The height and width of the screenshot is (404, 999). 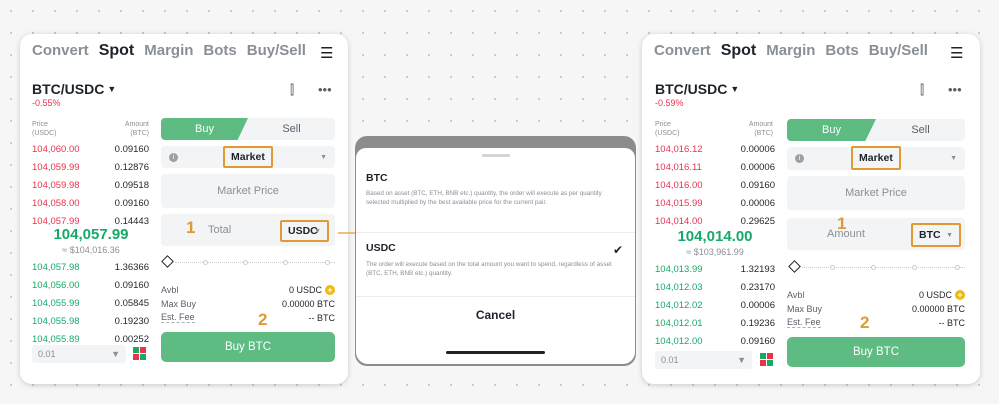 I want to click on order-type-value: Market, so click(x=248, y=157).